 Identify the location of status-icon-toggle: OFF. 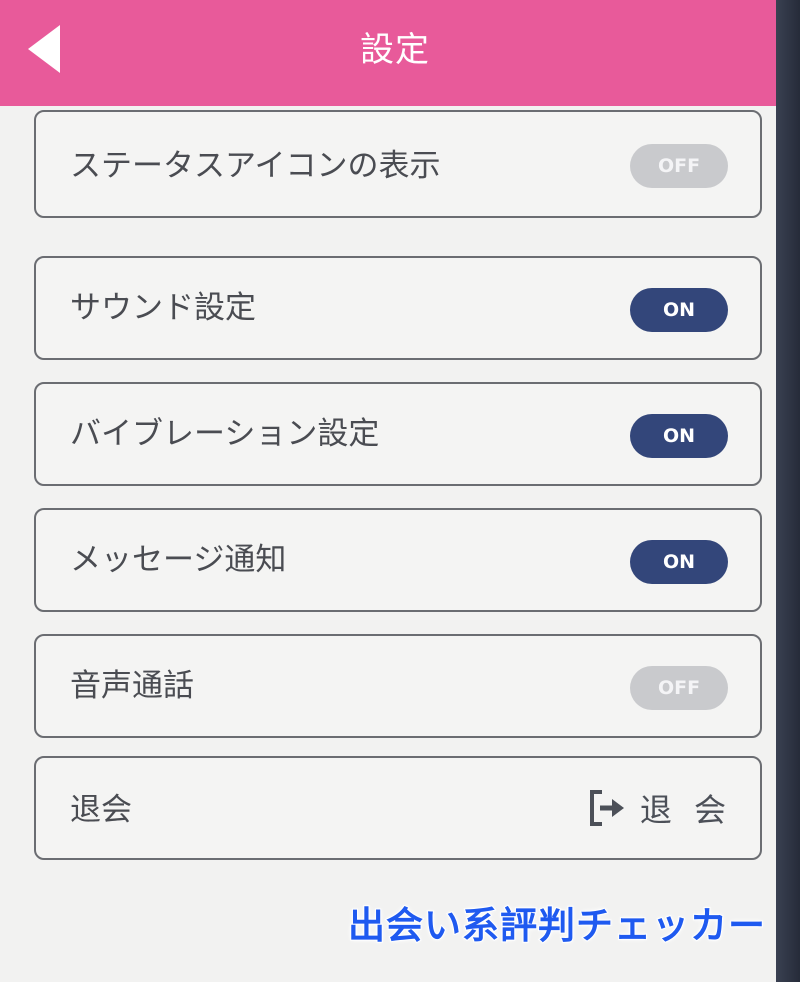
(679, 166).